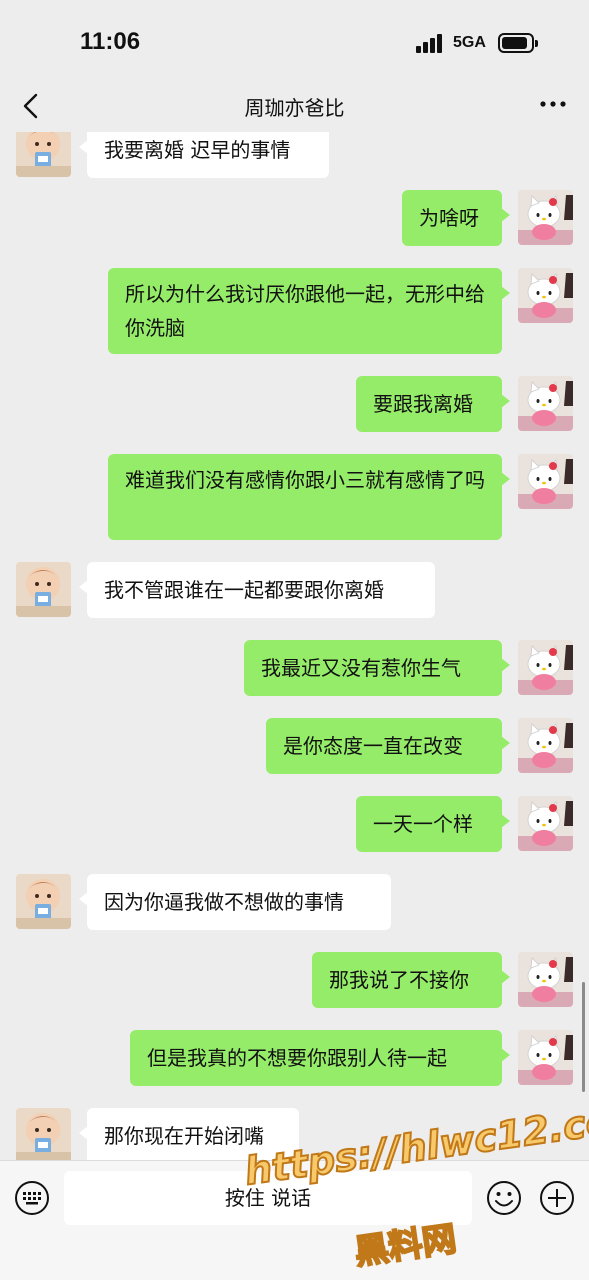 The image size is (589, 1280). Describe the element at coordinates (433, 824) in the screenshot. I see `sent-message-bubble: 一天一个样` at that location.